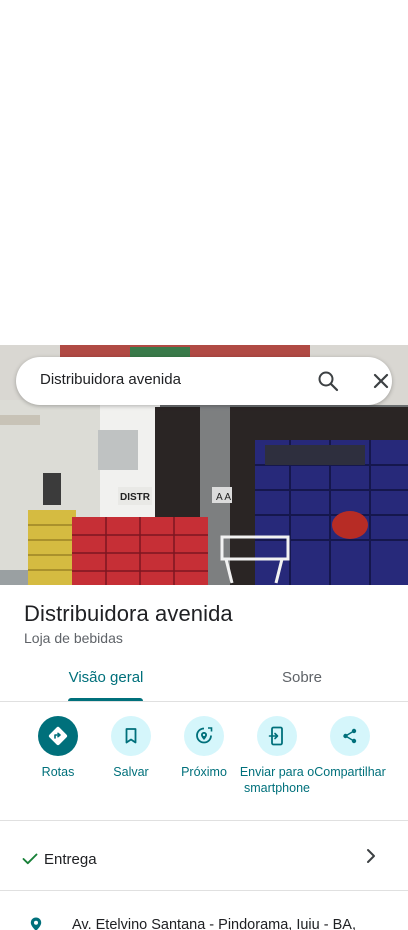 Image resolution: width=408 pixels, height=930 pixels. Describe the element at coordinates (106, 682) in the screenshot. I see `tab-overview: Visão geral` at that location.